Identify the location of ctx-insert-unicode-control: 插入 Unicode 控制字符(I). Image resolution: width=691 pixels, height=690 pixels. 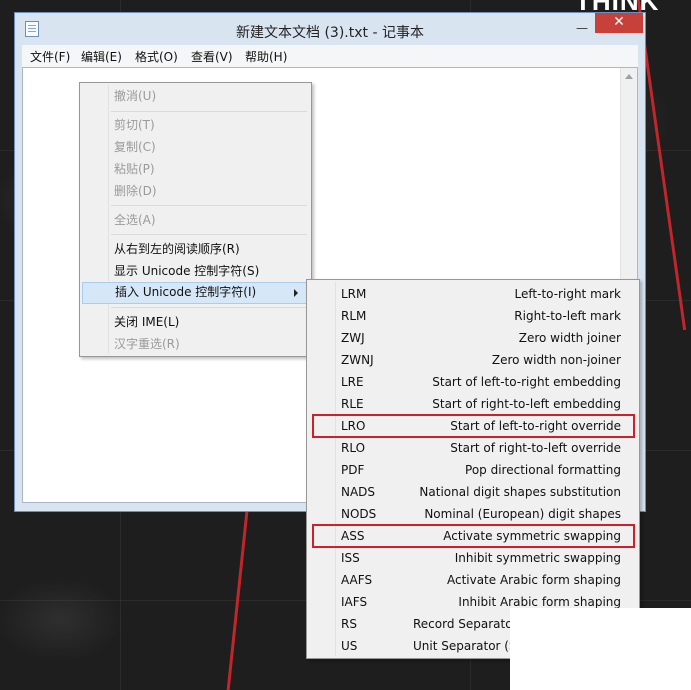
(195, 293).